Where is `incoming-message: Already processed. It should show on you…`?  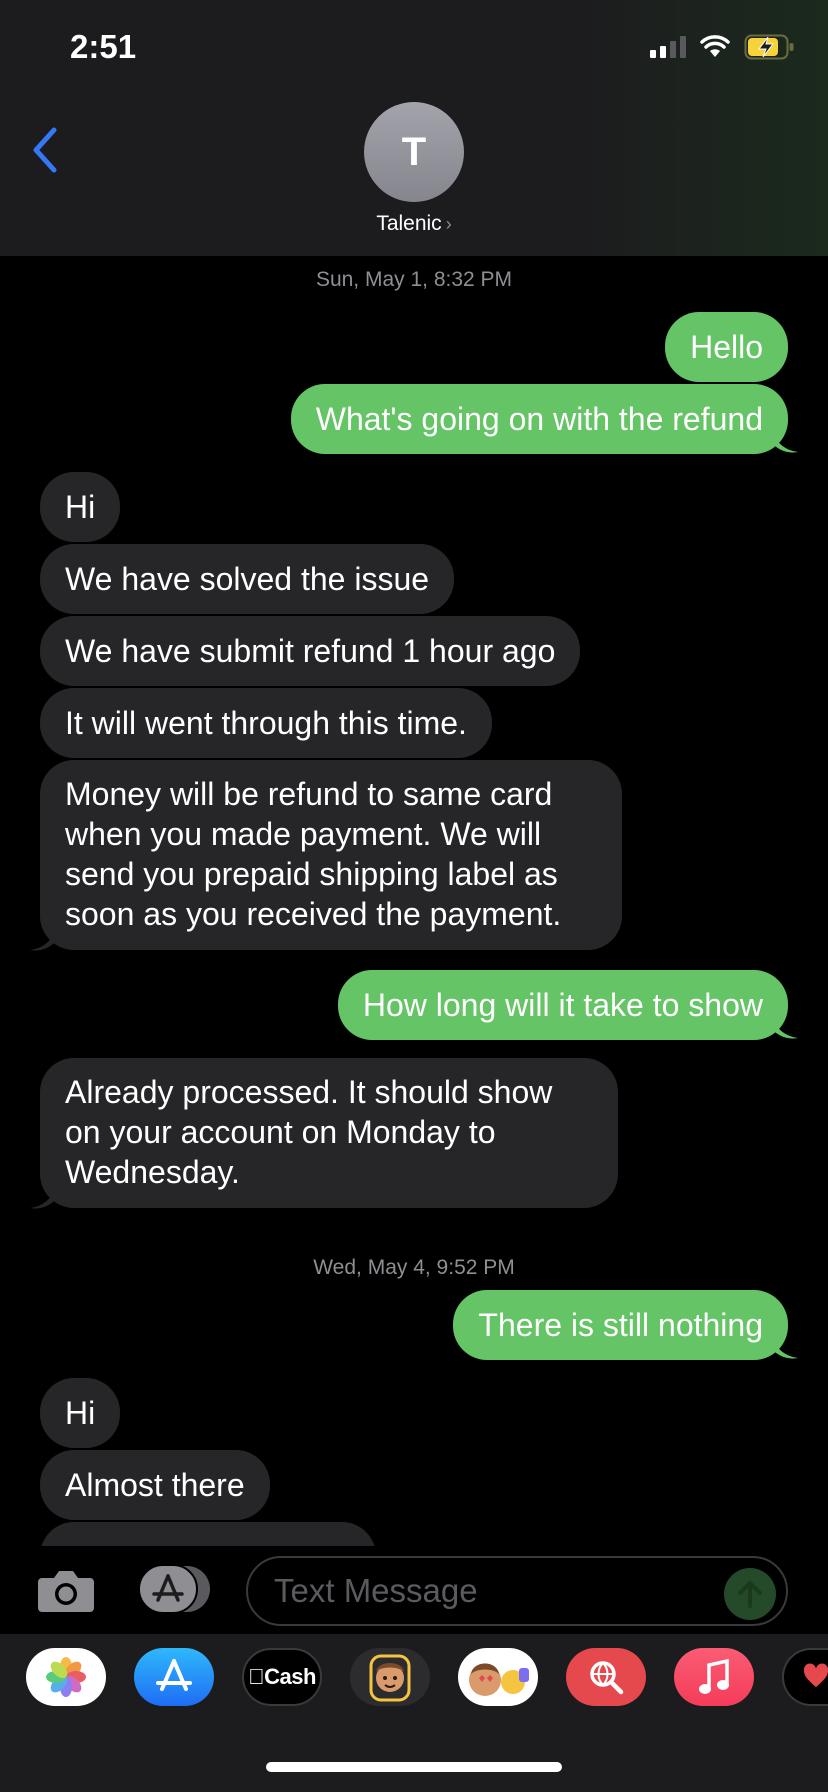
incoming-message: Already processed. It should show on you… is located at coordinates (329, 1133).